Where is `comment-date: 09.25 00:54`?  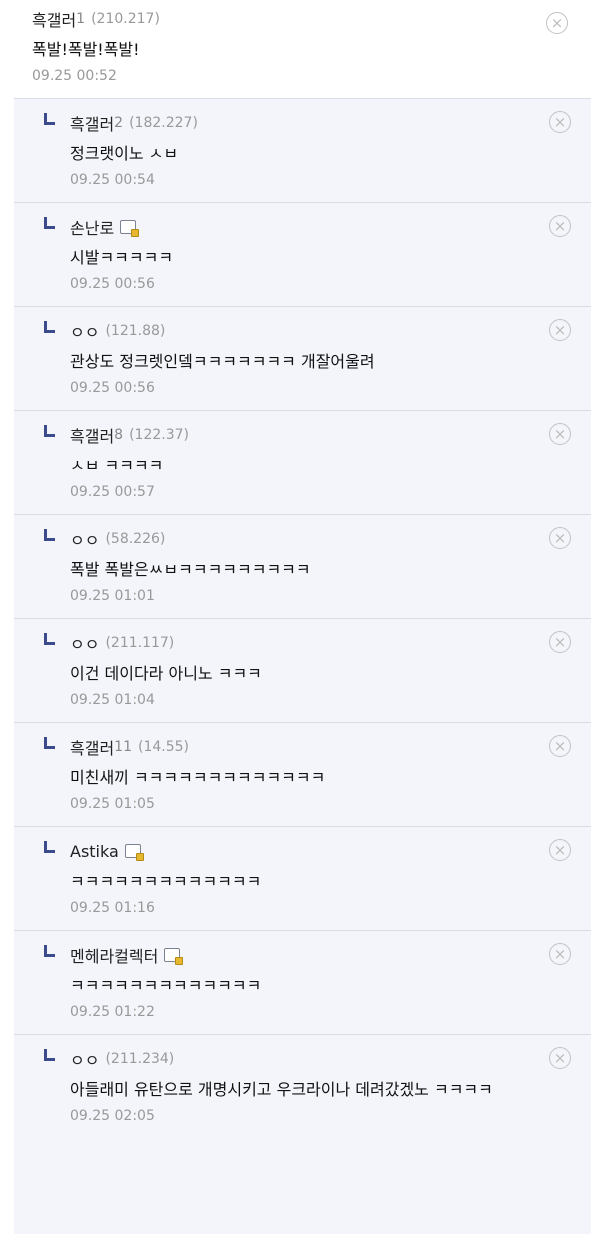 comment-date: 09.25 00:54 is located at coordinates (112, 180).